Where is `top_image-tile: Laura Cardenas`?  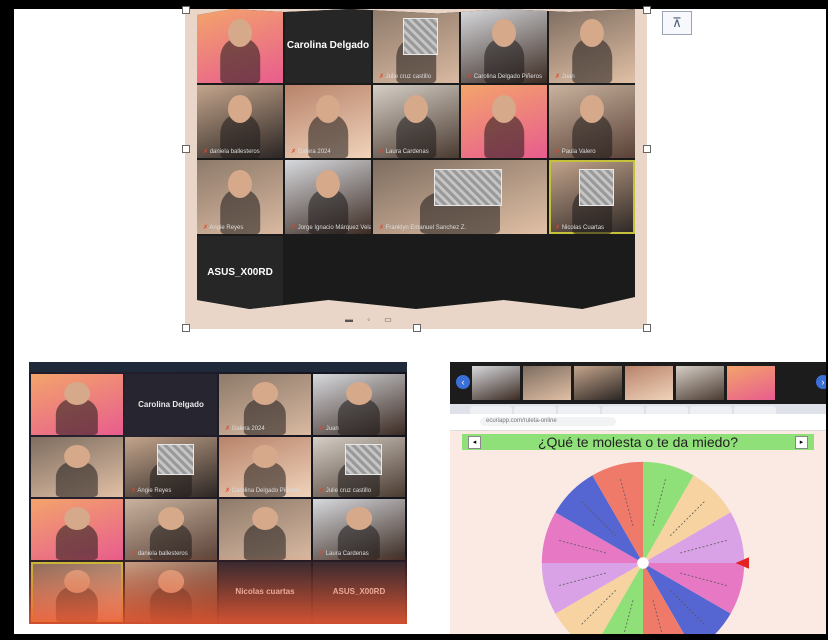 top_image-tile: Laura Cardenas is located at coordinates (416, 121).